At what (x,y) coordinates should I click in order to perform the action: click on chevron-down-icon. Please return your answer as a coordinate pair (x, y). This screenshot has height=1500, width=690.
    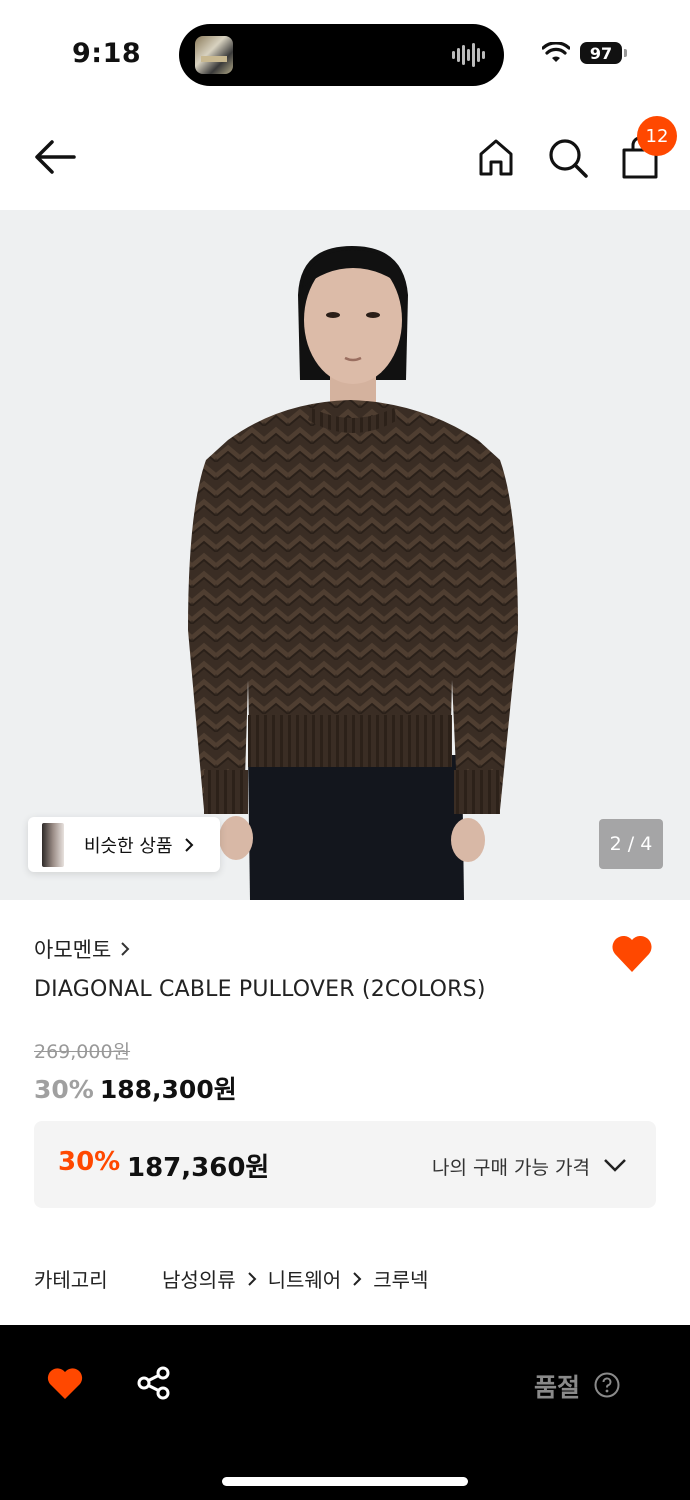
    Looking at the image, I should click on (615, 1165).